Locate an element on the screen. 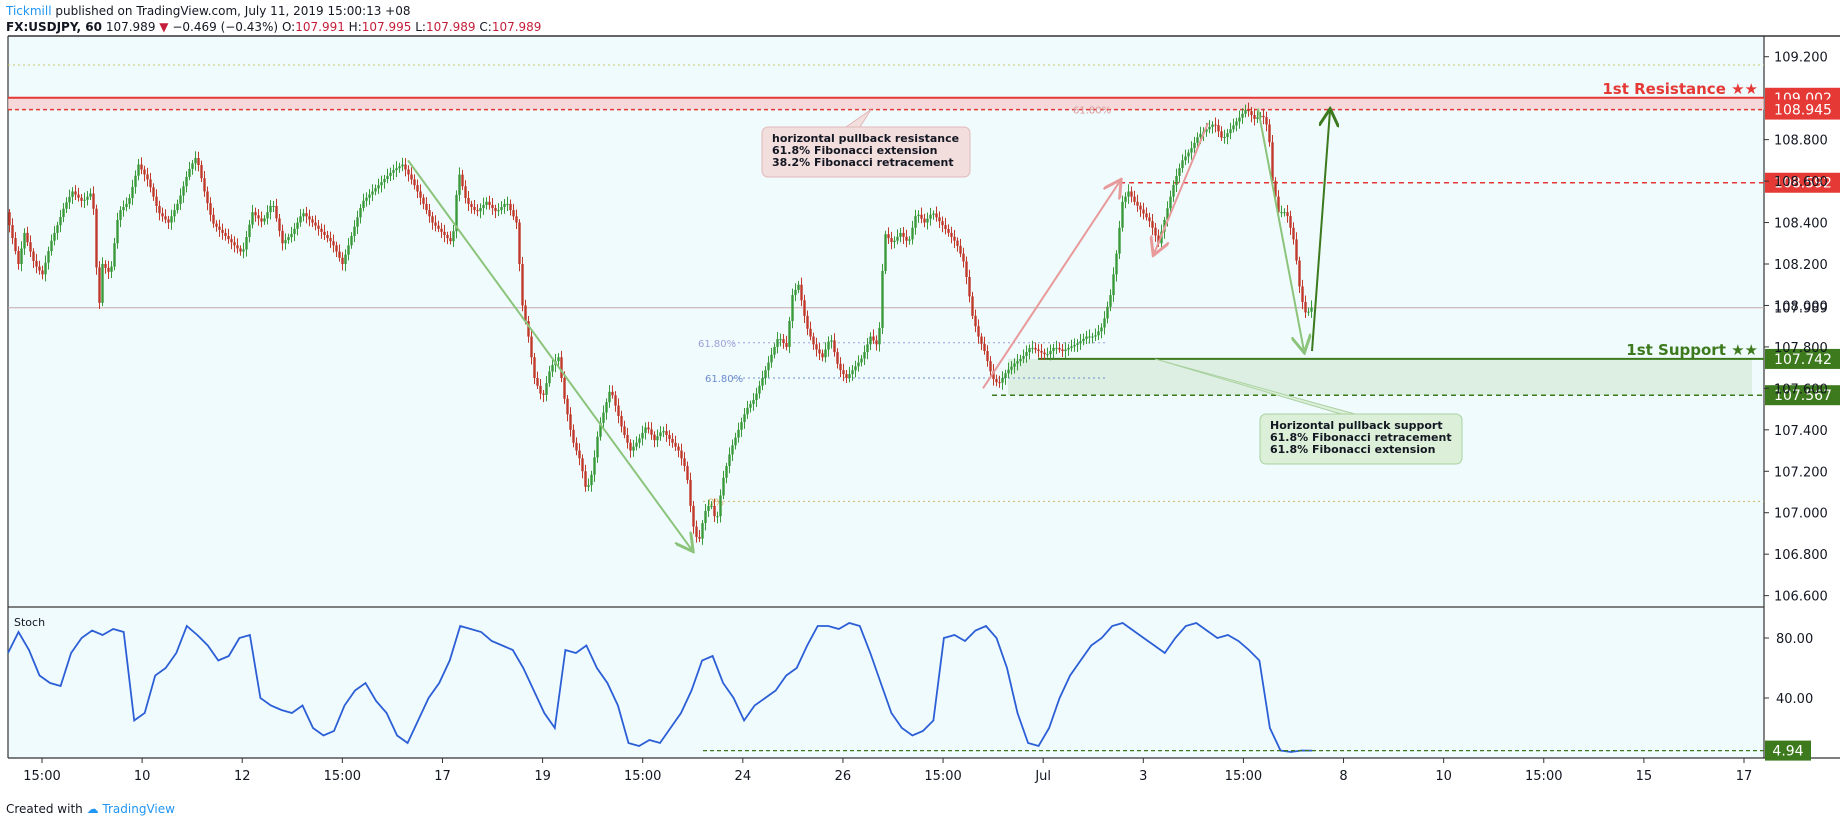 This screenshot has width=1840, height=822. time-tick-label: 10 is located at coordinates (1443, 776).